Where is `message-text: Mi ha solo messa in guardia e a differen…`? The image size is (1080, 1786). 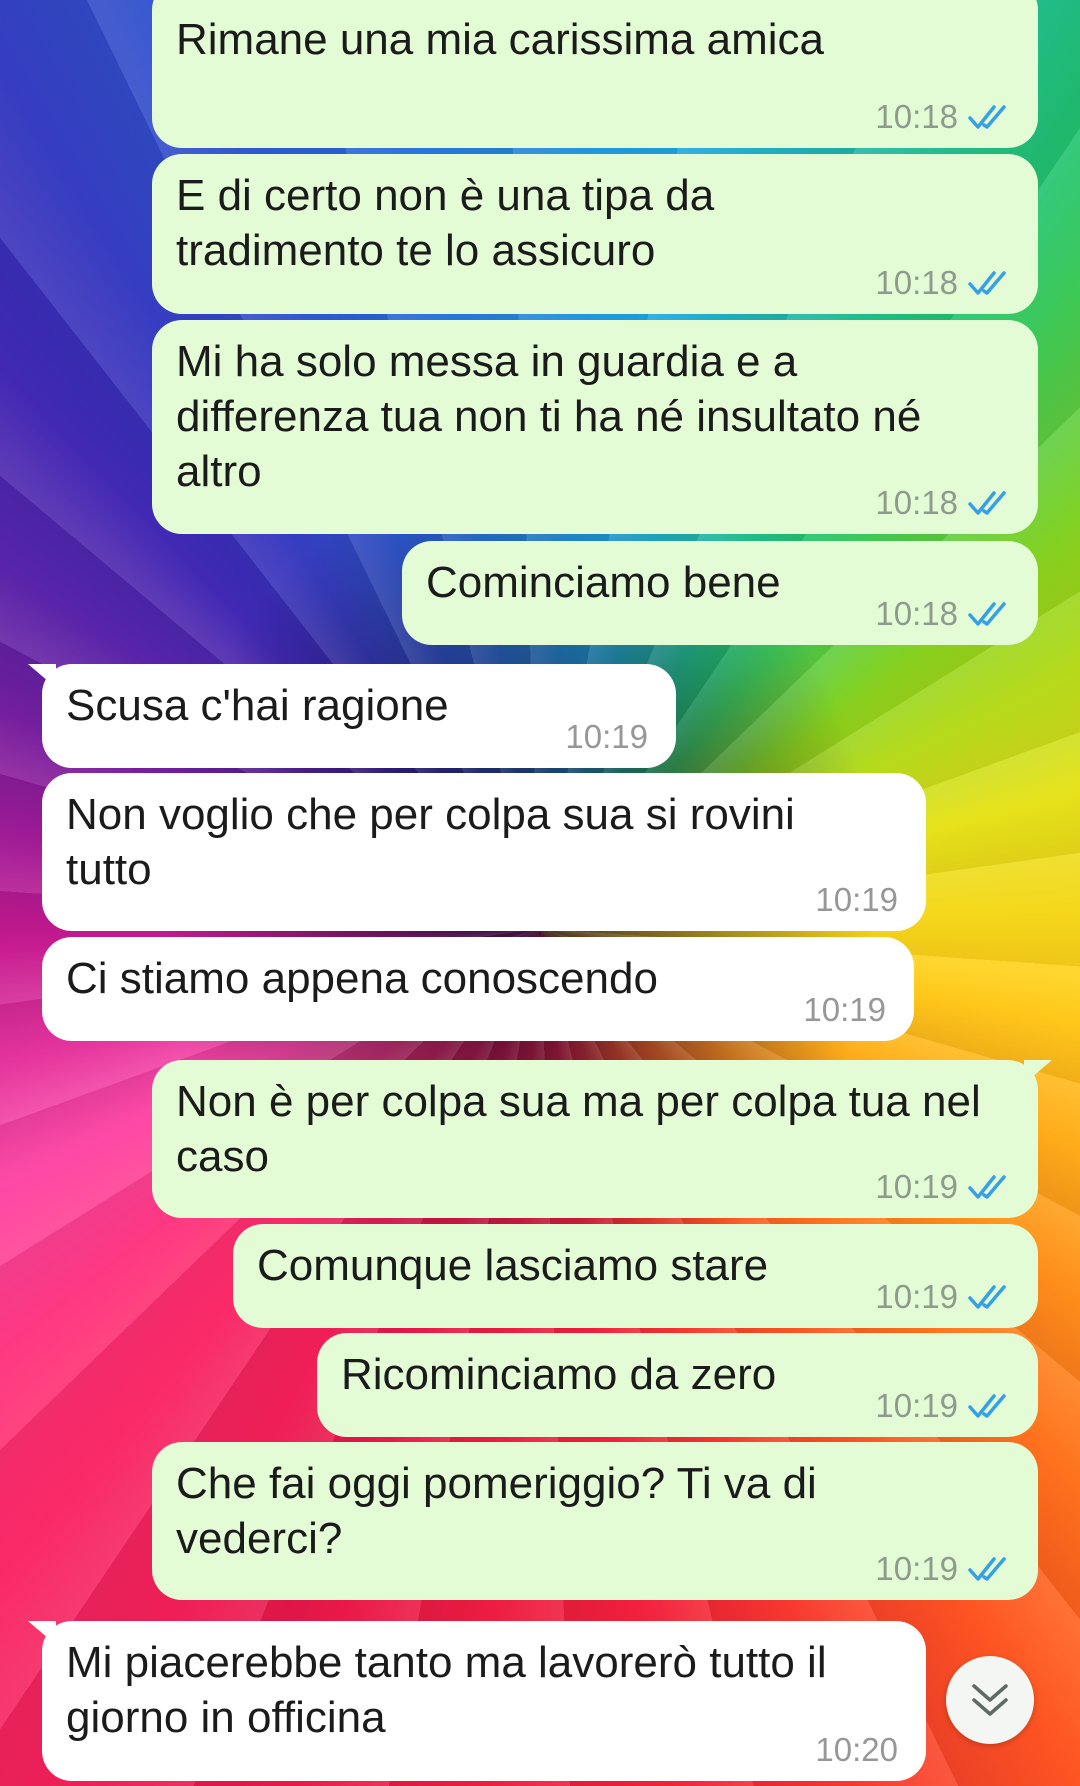
message-text: Mi ha solo messa in guardia e a differen… is located at coordinates (549, 416).